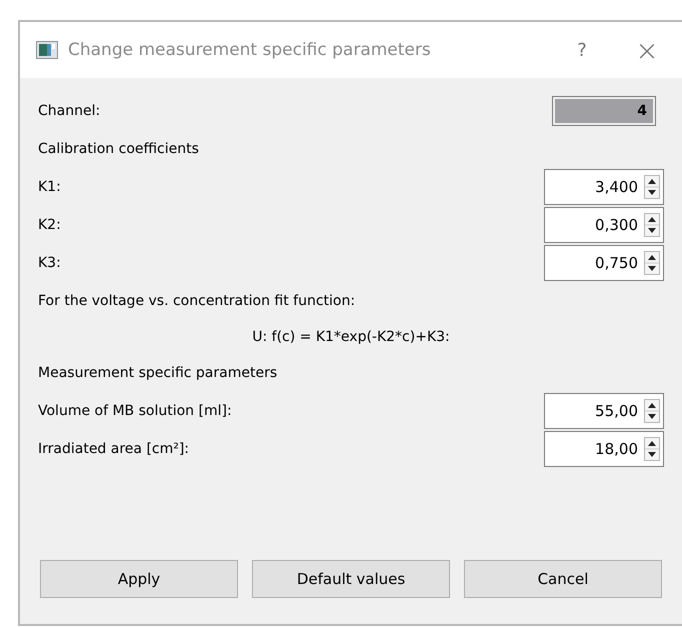  Describe the element at coordinates (47, 50) in the screenshot. I see `window-icon` at that location.